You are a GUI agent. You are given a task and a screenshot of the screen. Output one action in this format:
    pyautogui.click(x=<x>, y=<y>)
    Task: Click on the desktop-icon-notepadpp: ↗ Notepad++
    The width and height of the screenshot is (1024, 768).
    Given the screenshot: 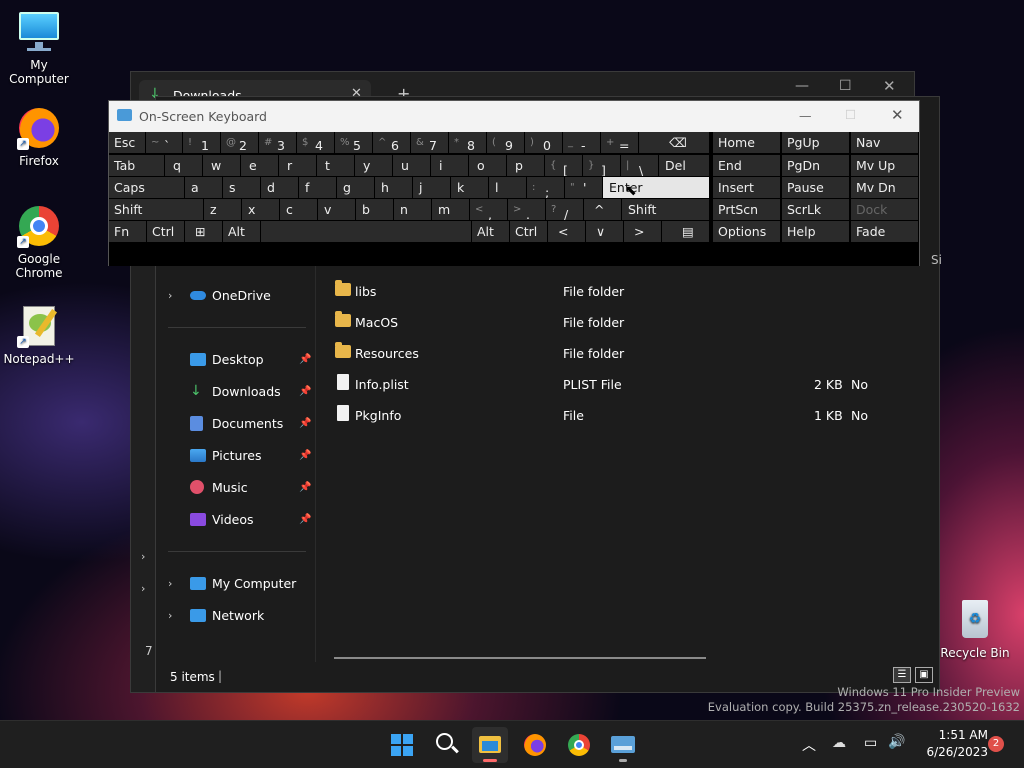 What is the action you would take?
    pyautogui.click(x=39, y=335)
    